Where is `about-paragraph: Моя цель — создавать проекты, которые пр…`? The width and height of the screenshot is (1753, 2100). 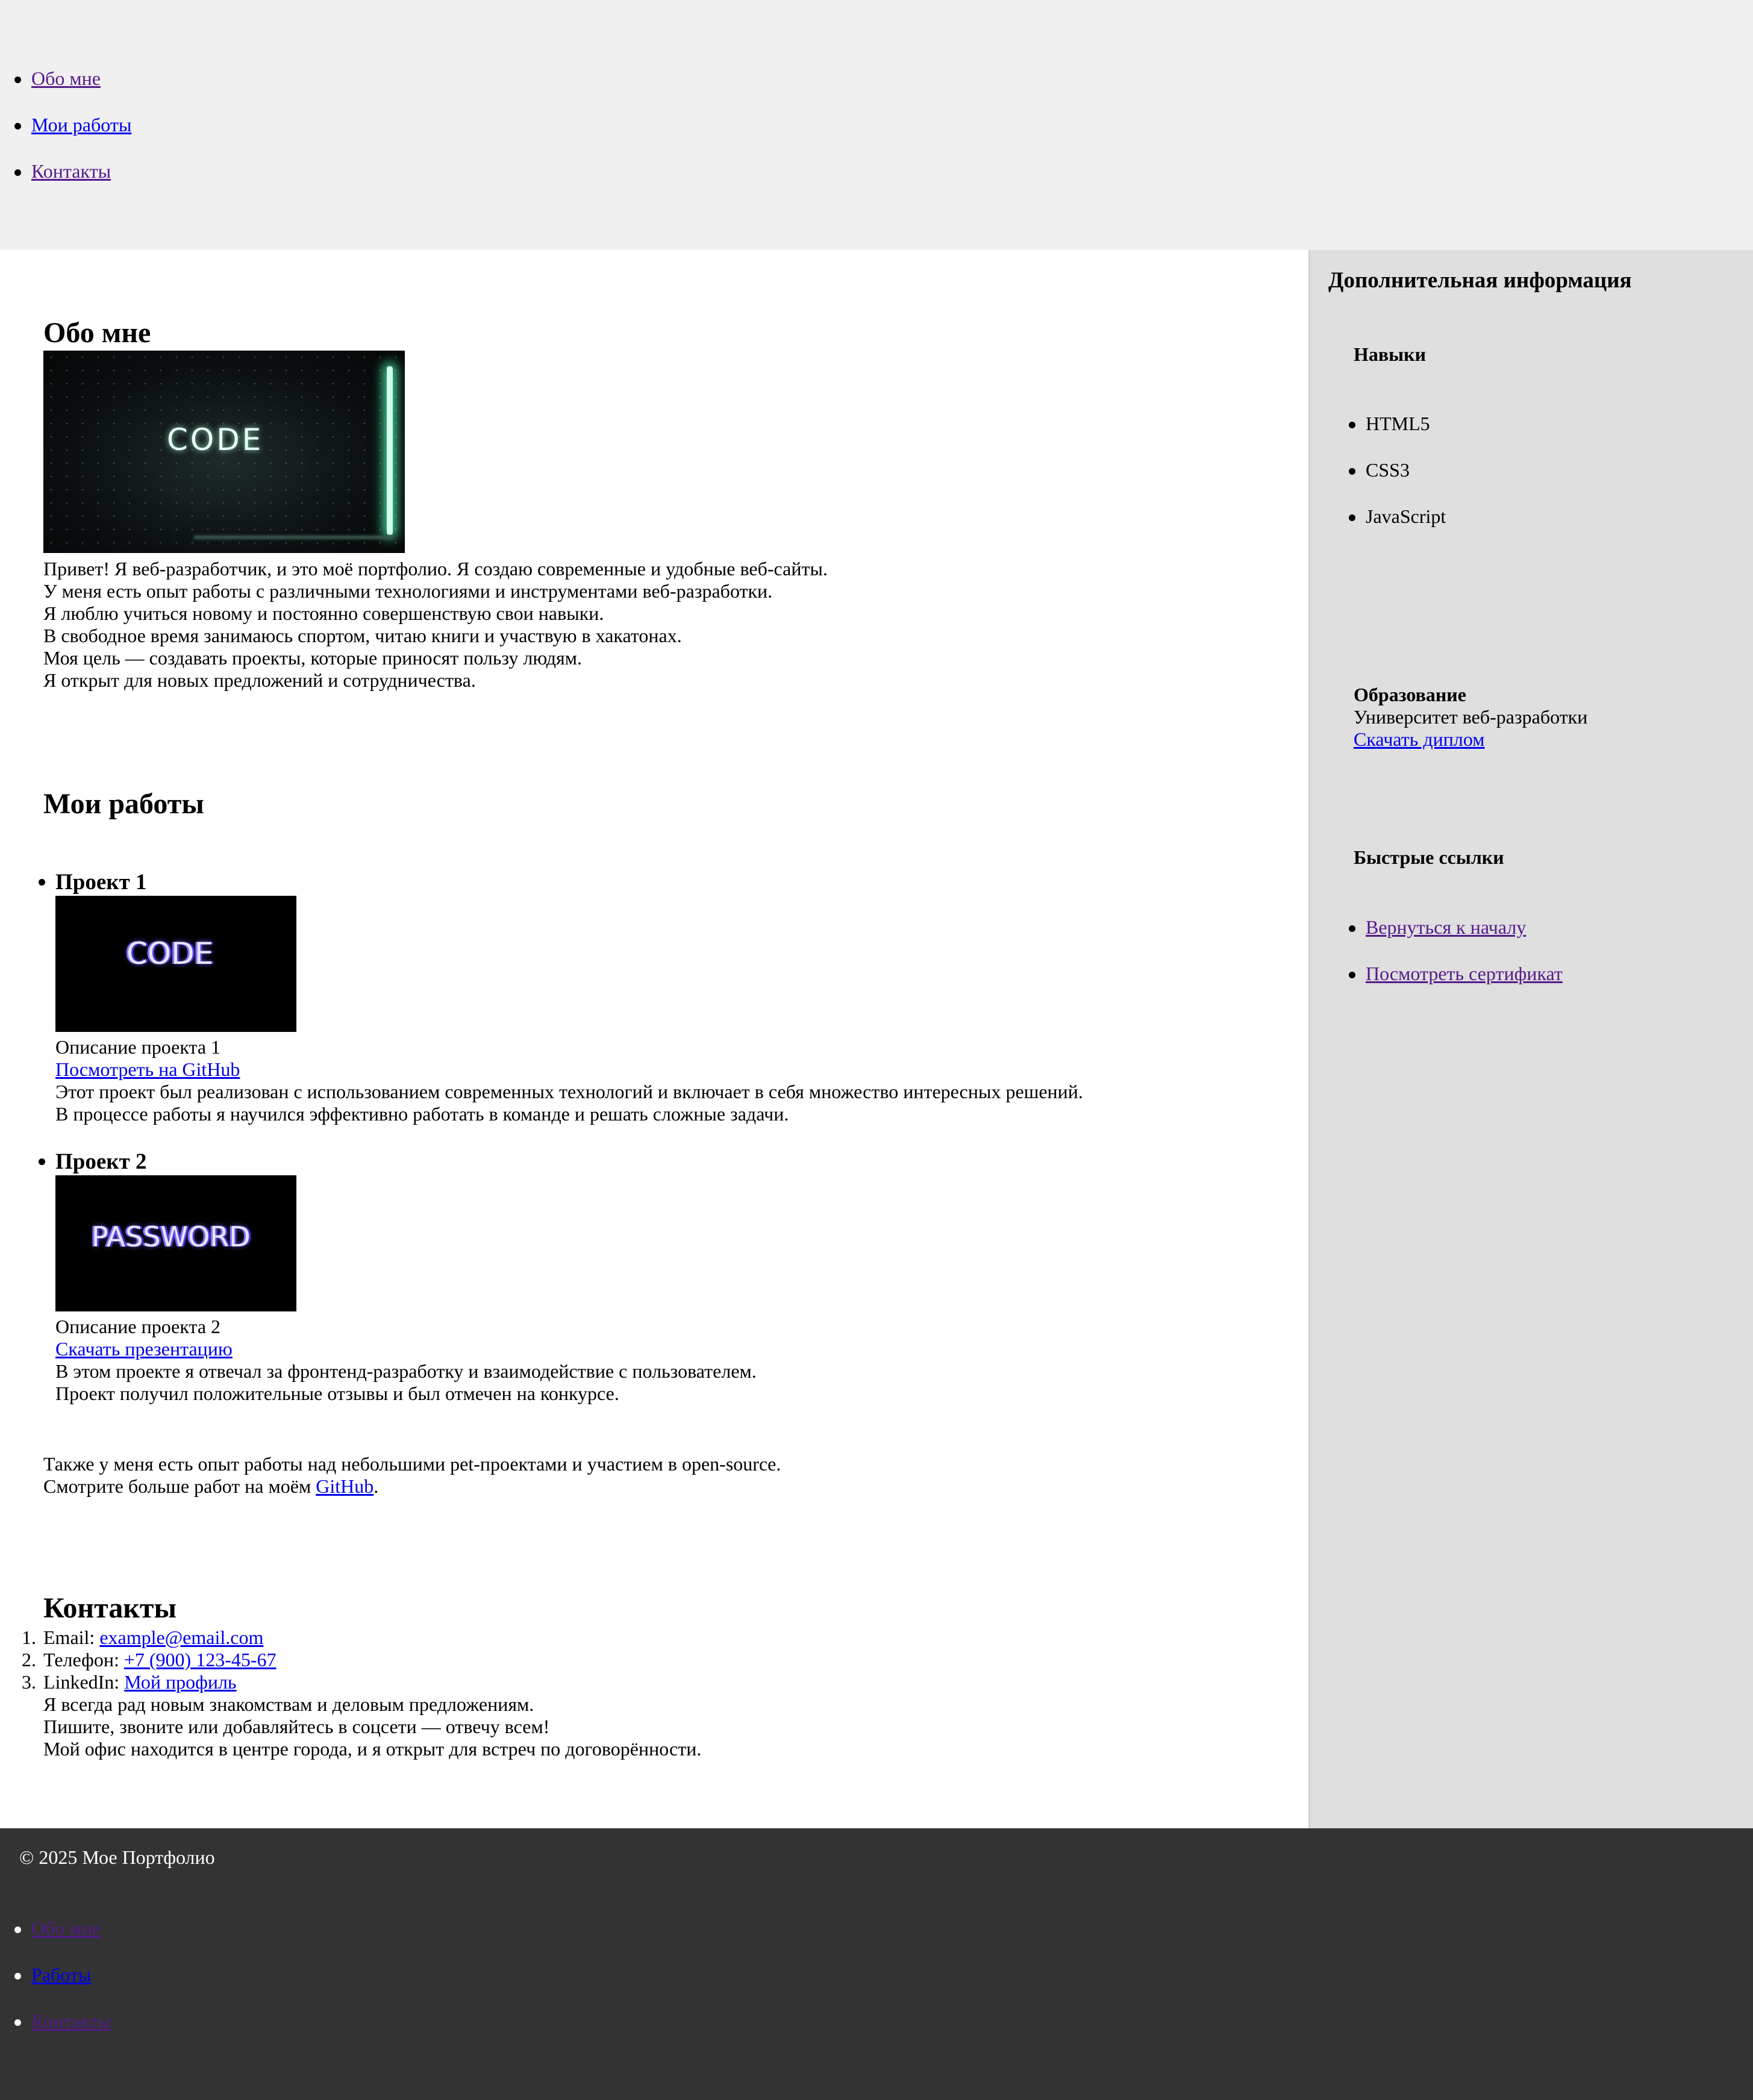 about-paragraph: Моя цель — создавать проекты, которые пр… is located at coordinates (312, 658).